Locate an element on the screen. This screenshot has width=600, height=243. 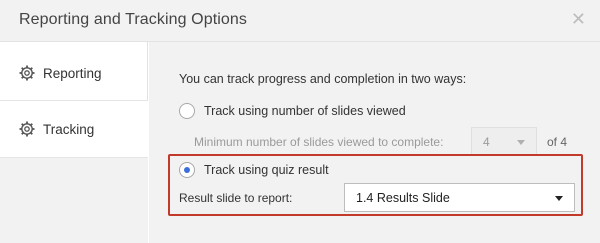
track-slides-label: Track using number of slides viewed is located at coordinates (305, 111).